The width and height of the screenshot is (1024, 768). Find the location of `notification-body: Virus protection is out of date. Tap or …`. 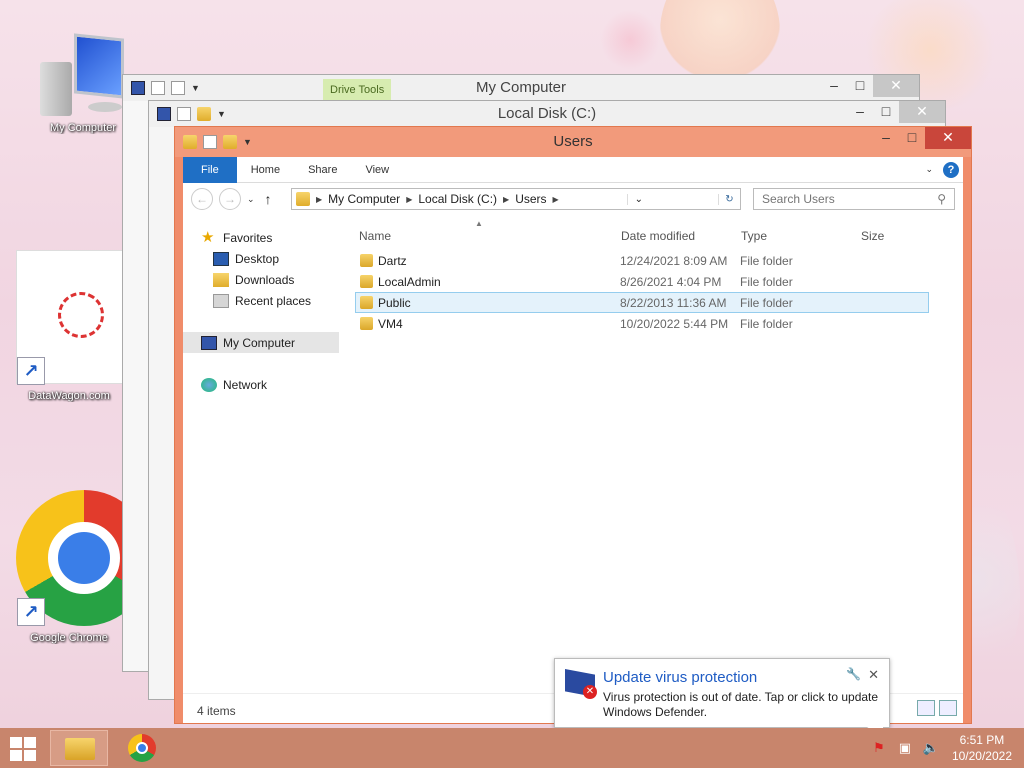

notification-body: Virus protection is out of date. Tap or … is located at coordinates (741, 704).